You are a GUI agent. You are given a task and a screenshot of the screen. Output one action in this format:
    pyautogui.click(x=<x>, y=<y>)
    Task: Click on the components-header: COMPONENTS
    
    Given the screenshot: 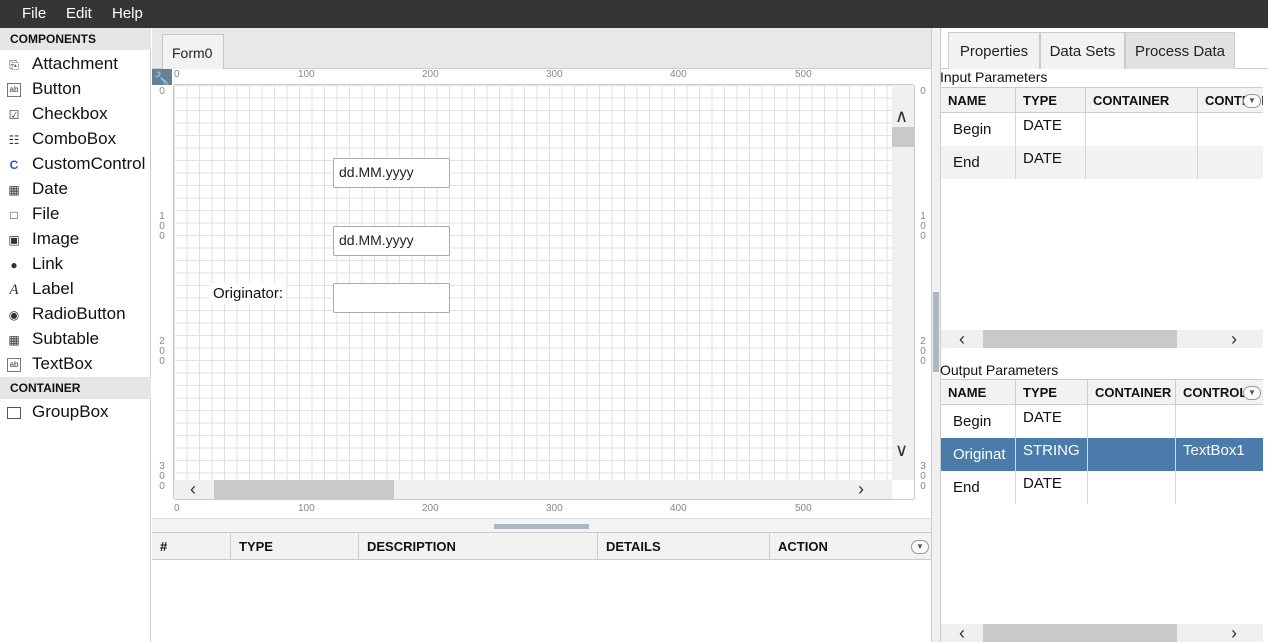 What is the action you would take?
    pyautogui.click(x=75, y=39)
    